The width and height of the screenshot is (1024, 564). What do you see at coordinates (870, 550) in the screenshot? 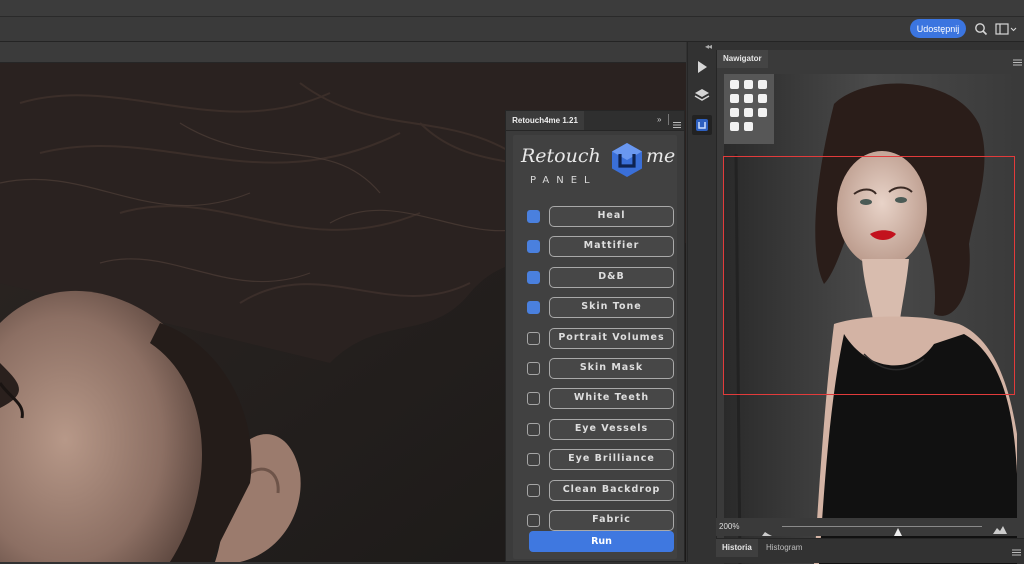
I see `history-panel: Historia Histogram` at bounding box center [870, 550].